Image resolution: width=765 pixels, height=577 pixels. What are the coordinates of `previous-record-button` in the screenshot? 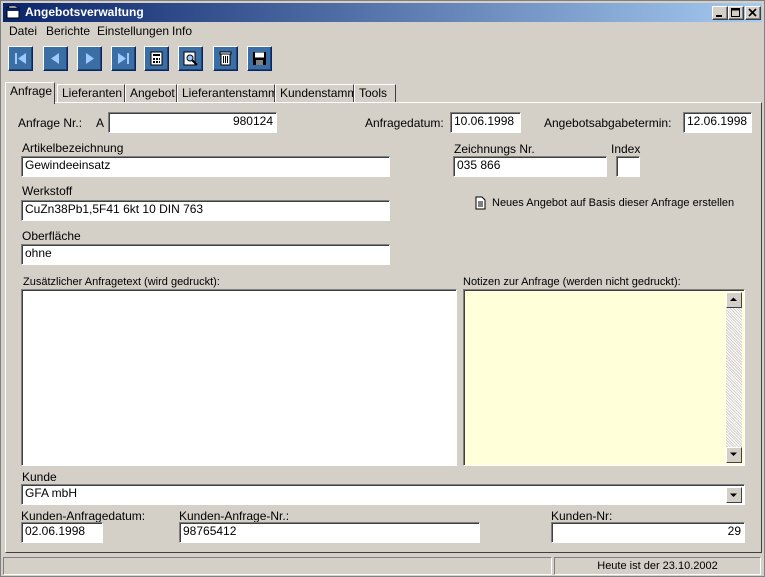 It's located at (55, 58).